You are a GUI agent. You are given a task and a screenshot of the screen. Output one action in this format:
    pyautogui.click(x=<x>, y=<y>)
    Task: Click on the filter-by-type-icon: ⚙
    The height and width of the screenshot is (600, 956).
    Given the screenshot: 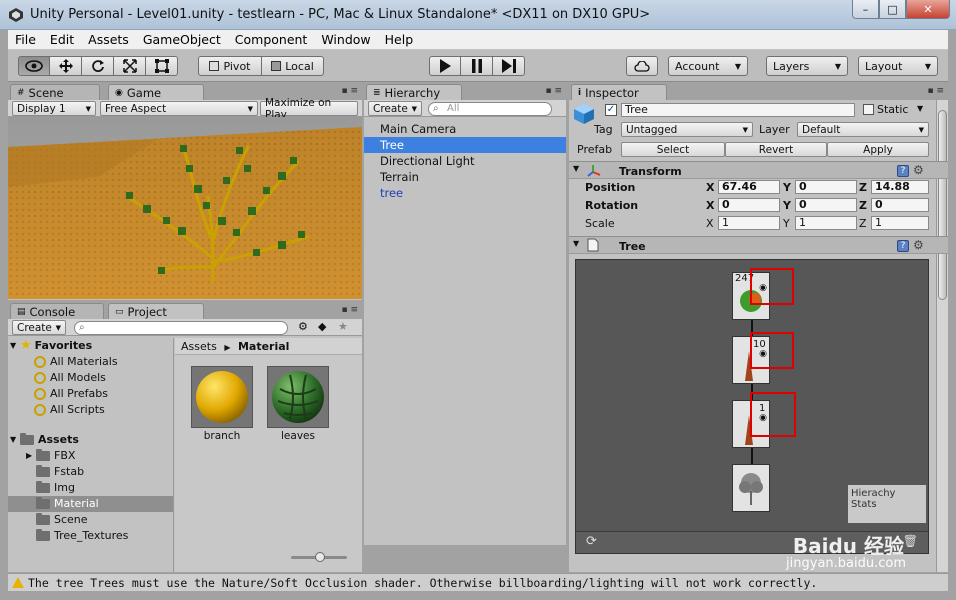 What is the action you would take?
    pyautogui.click(x=303, y=326)
    